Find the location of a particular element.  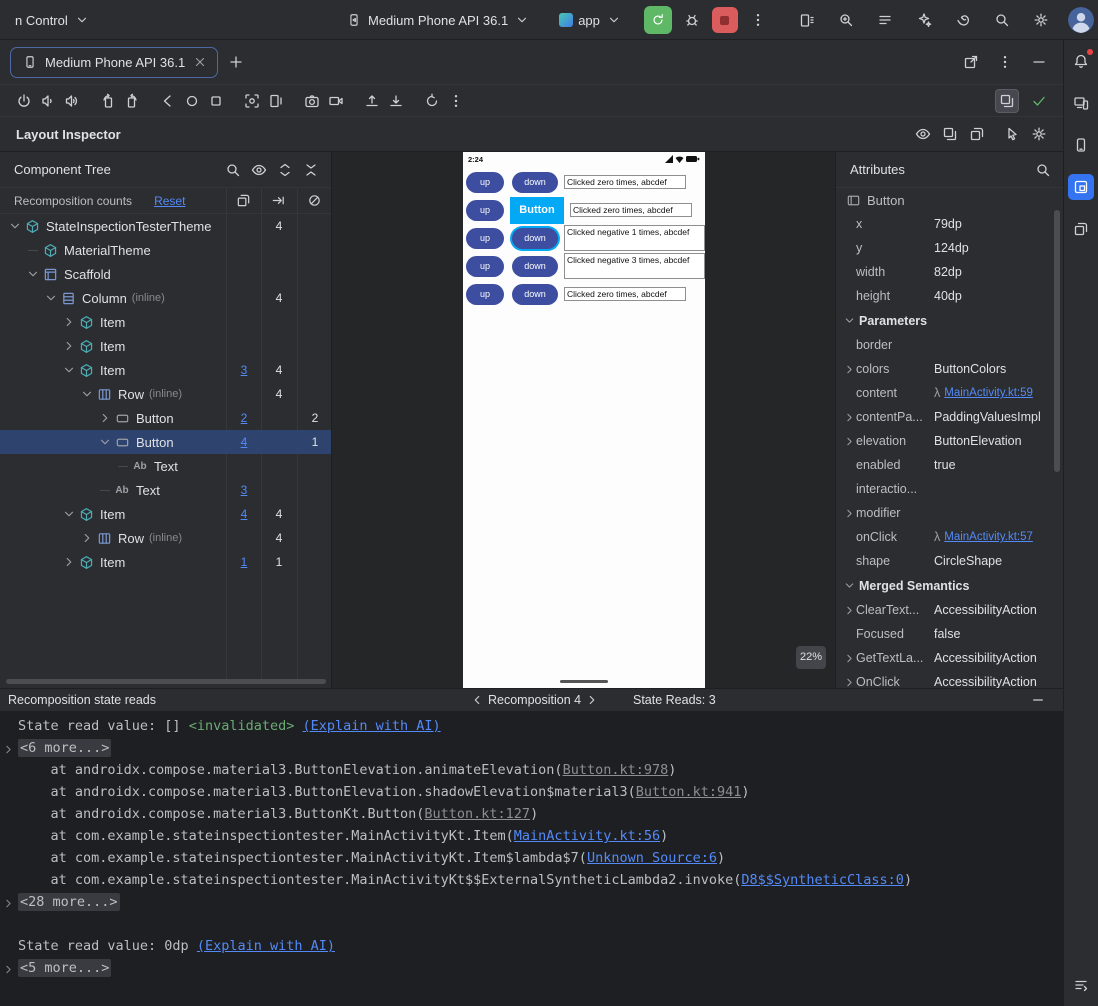

fold-toggle: <28 more...> is located at coordinates (69, 902).